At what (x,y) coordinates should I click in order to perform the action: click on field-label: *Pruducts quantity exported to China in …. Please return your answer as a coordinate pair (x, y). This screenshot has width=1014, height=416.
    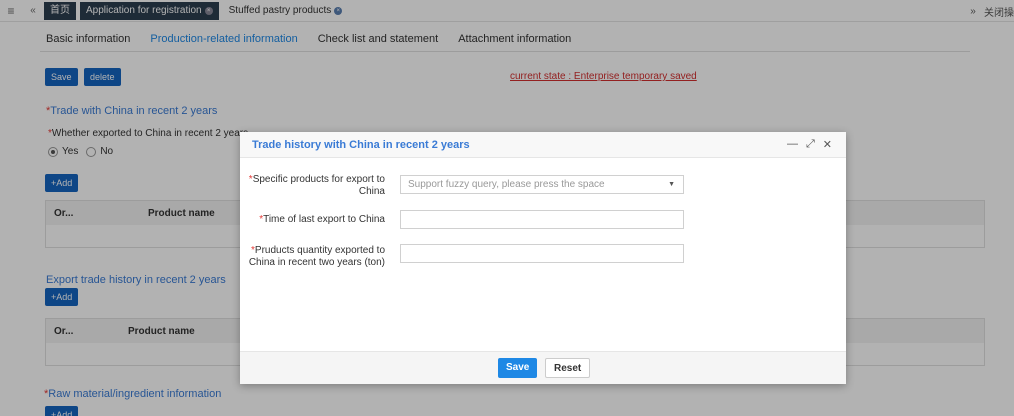
    Looking at the image, I should click on (316, 256).